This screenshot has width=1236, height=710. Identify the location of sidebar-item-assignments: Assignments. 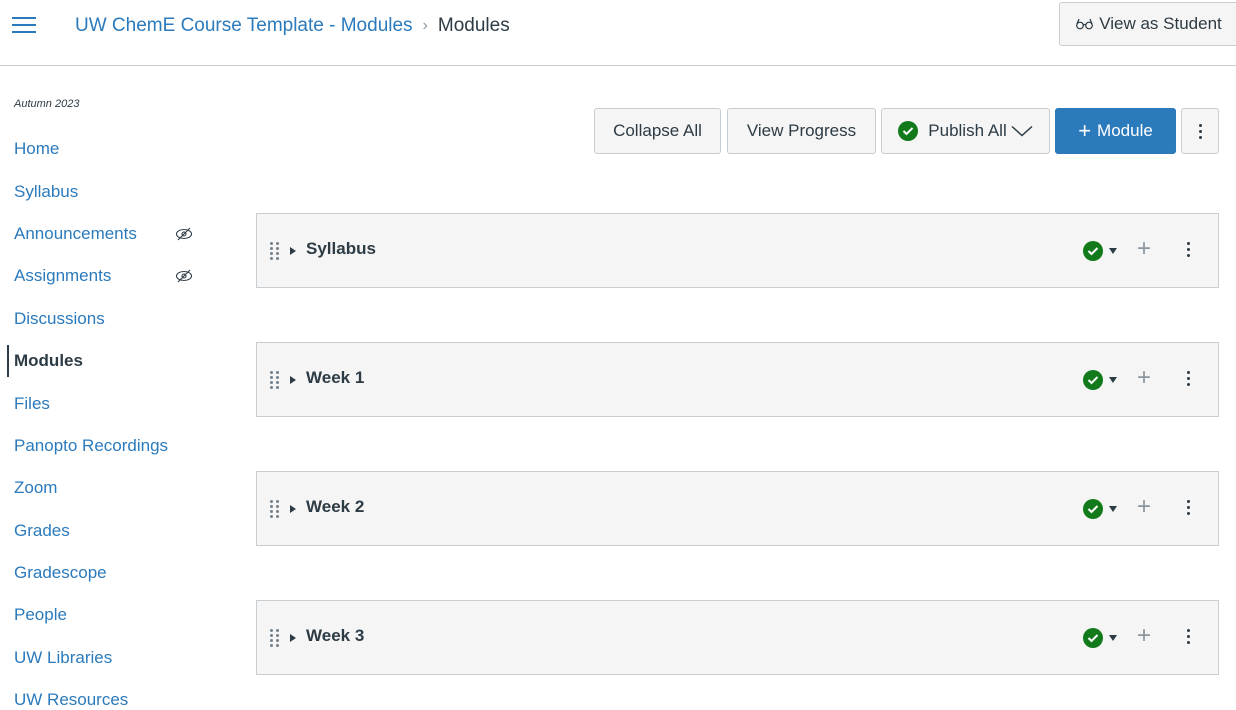
(110, 276).